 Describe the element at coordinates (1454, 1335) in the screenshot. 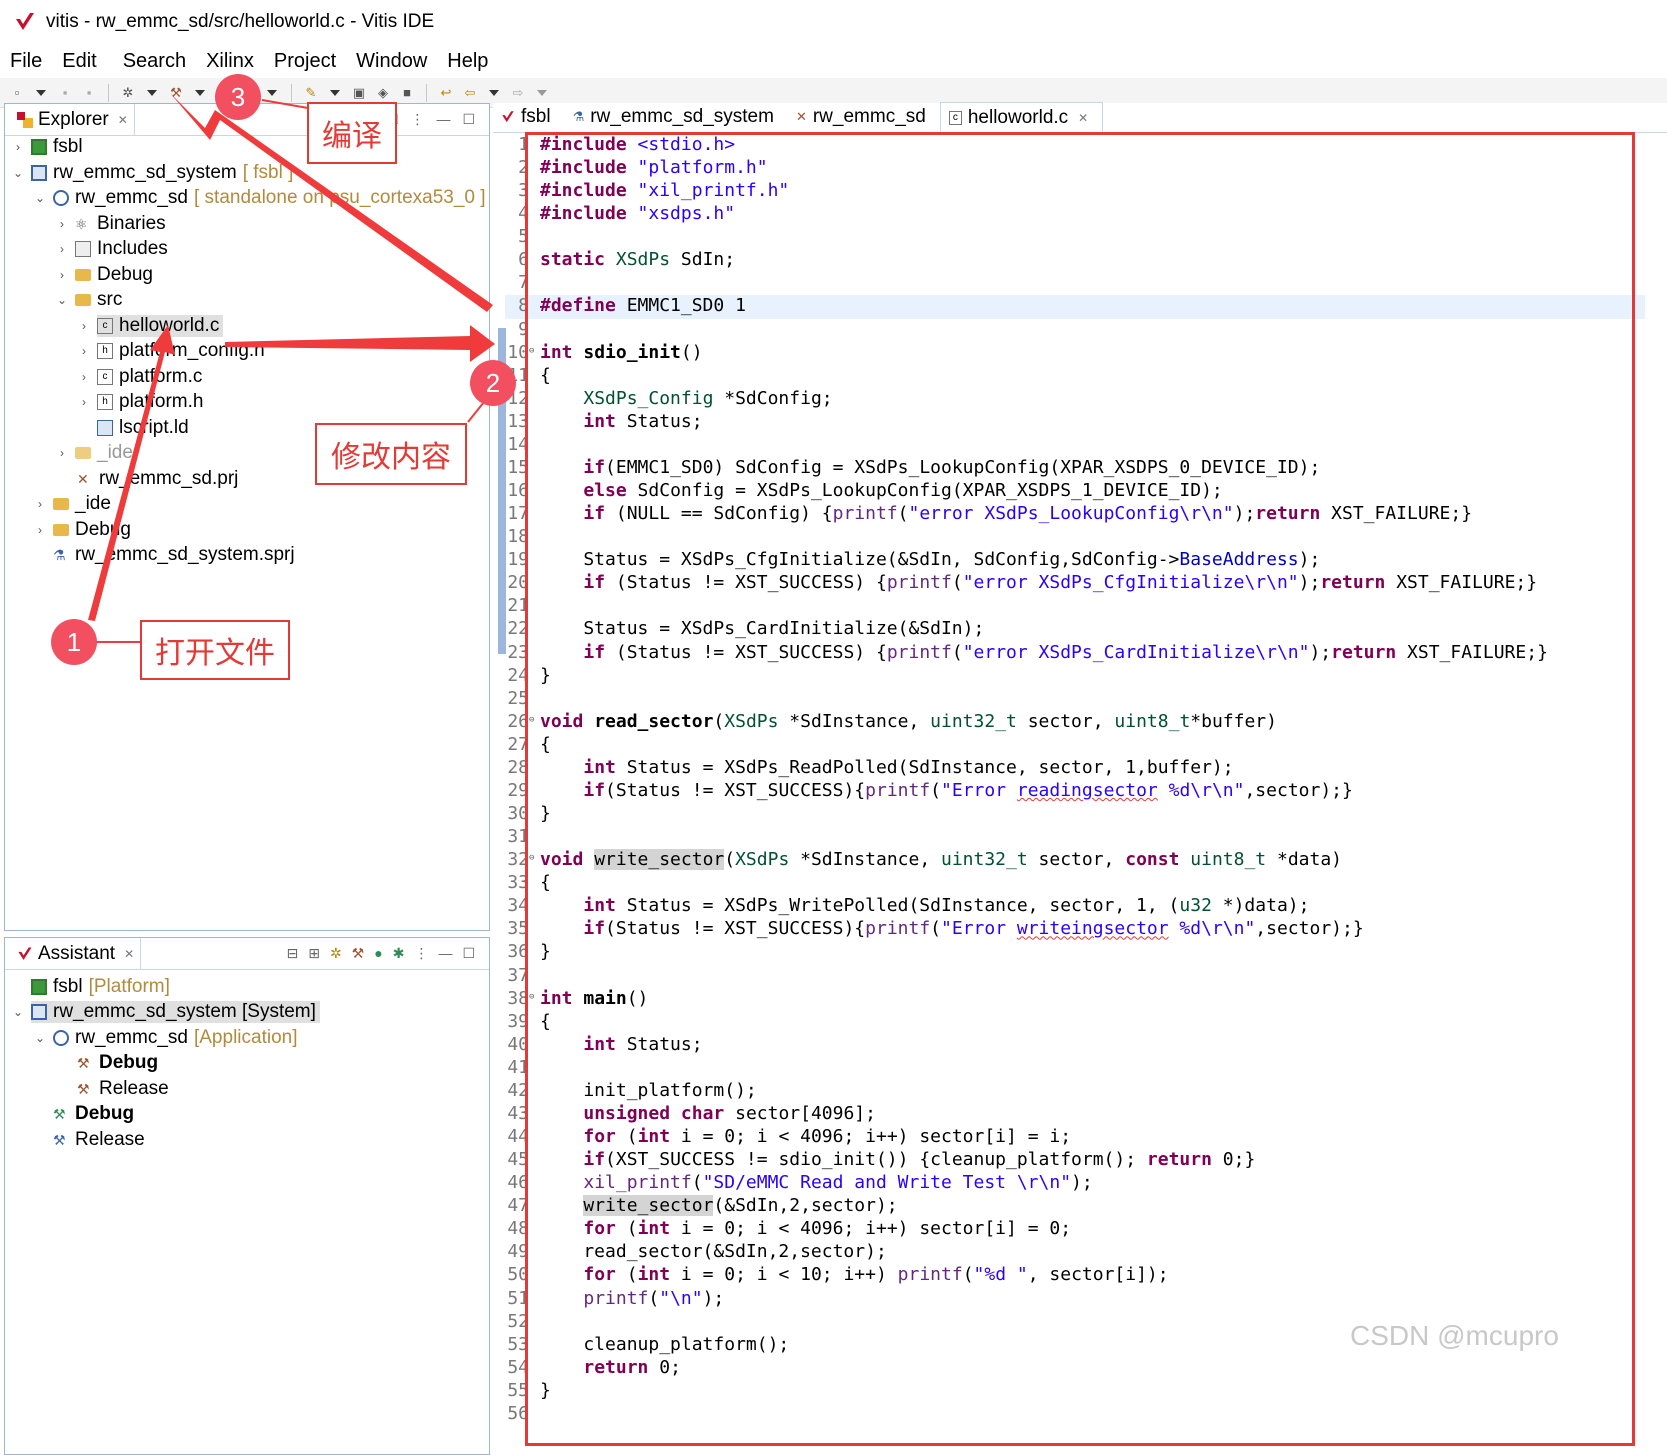

I see `watermark: CSDN @mcupro` at that location.